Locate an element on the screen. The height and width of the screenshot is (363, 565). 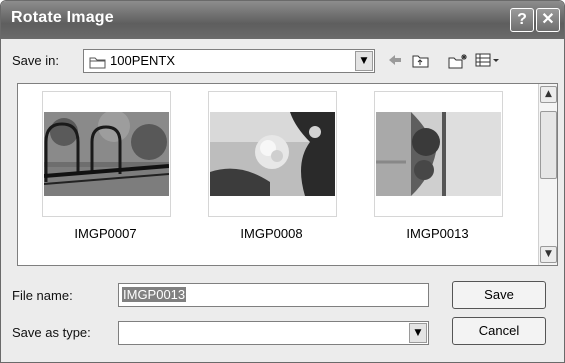
window-title: Rotate Image is located at coordinates (62, 17).